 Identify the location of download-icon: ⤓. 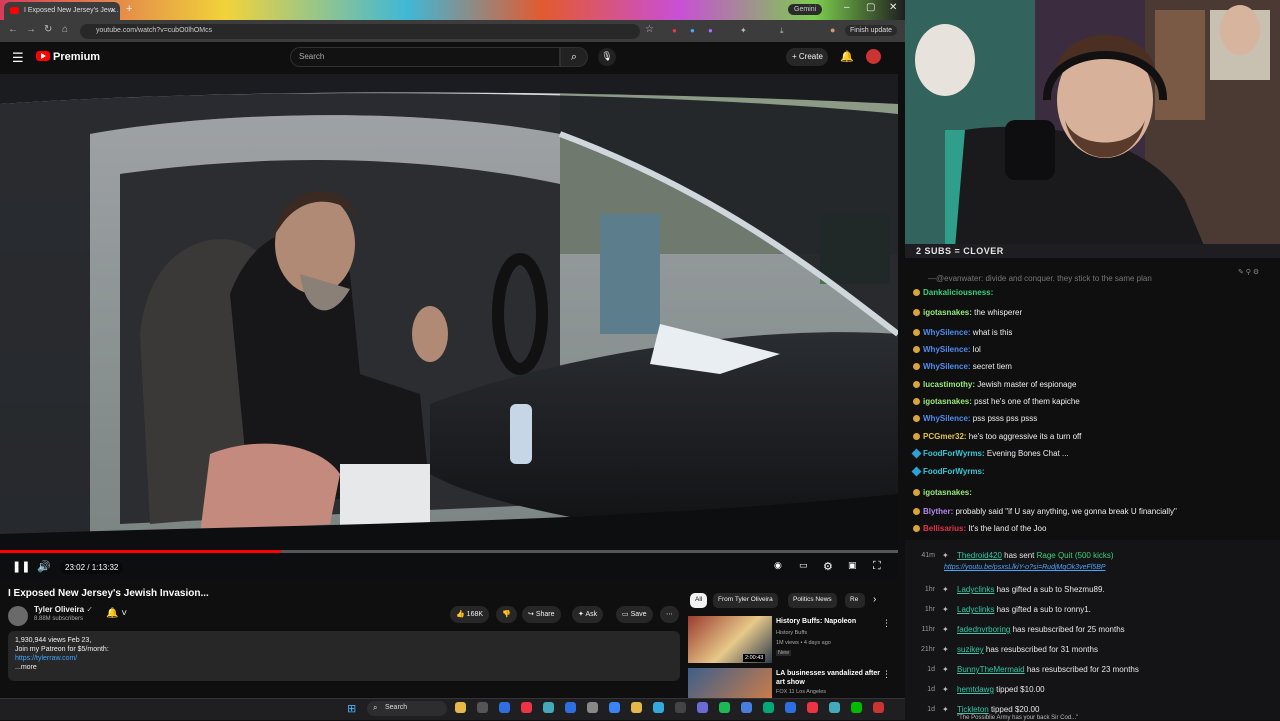
(782, 31).